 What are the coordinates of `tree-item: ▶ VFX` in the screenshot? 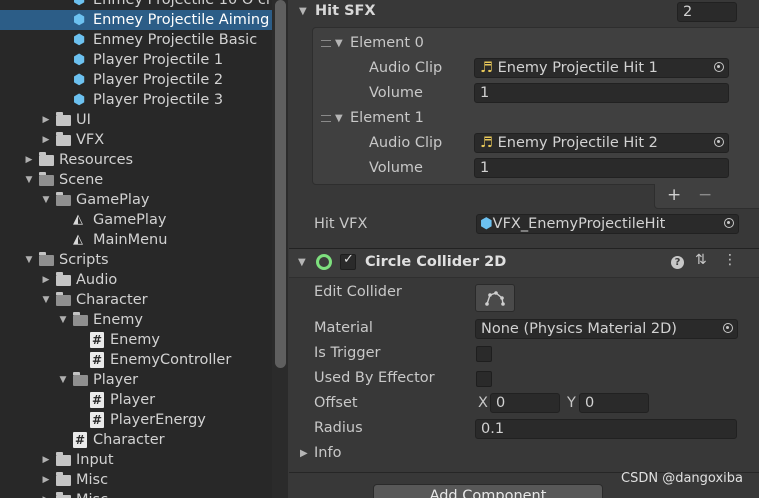 It's located at (136, 140).